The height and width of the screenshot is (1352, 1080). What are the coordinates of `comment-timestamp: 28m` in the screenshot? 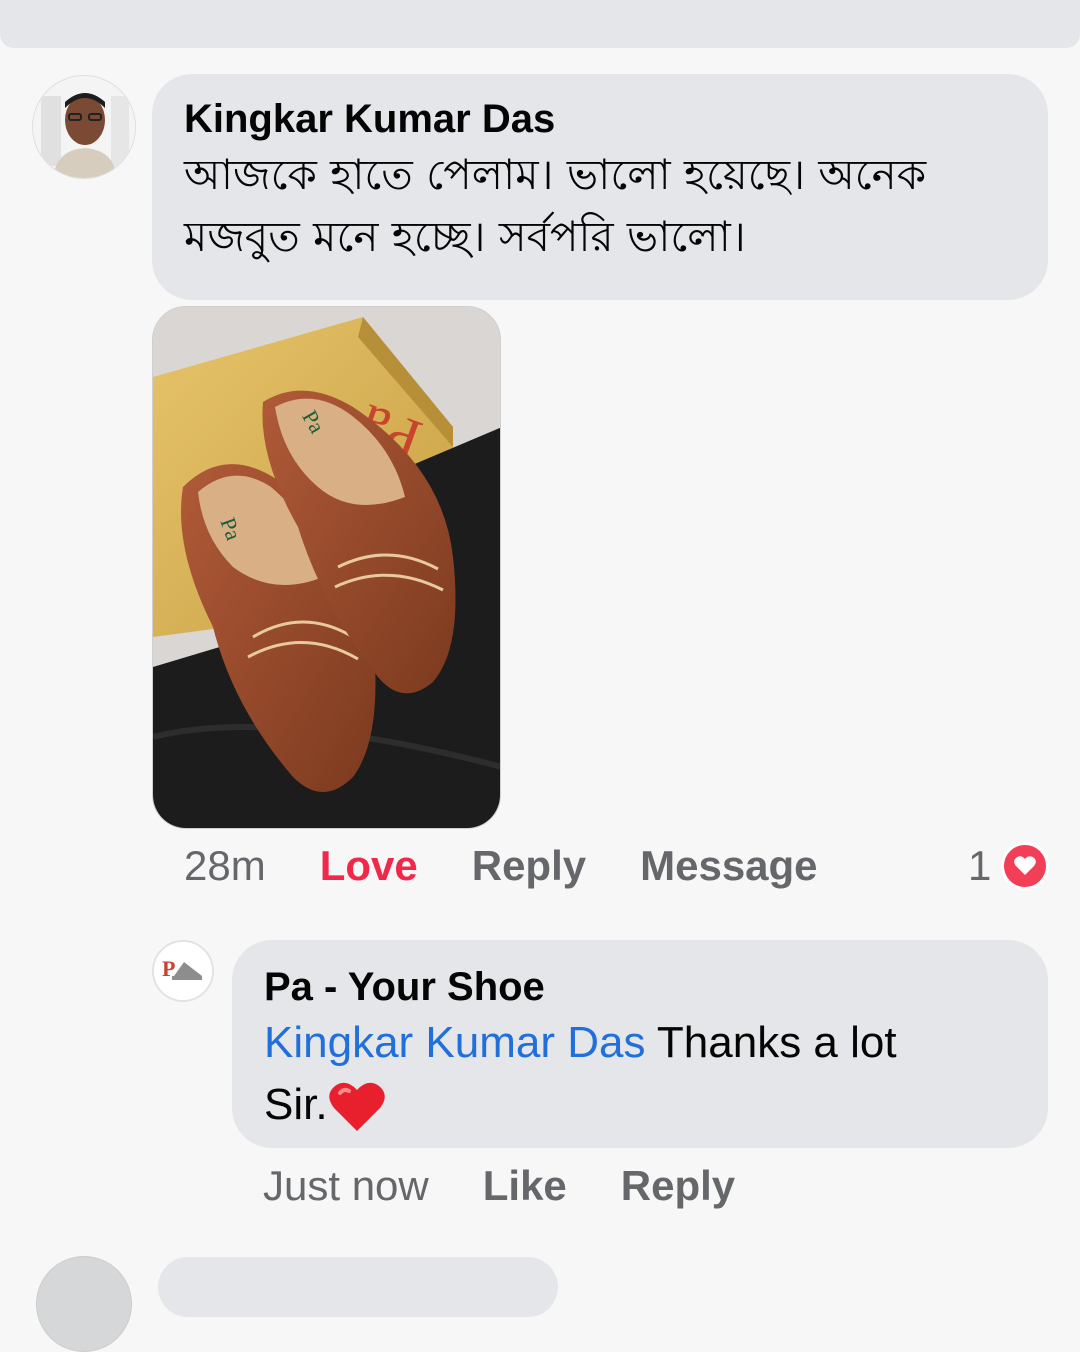 It's located at (225, 866).